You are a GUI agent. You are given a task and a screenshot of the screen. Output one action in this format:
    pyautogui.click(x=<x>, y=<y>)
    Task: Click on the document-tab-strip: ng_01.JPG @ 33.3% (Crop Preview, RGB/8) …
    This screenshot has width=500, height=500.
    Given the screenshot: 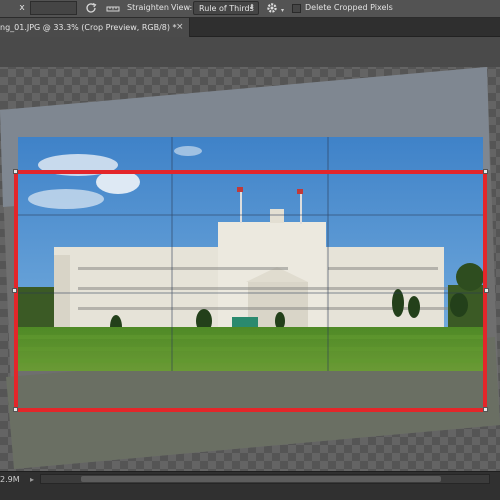 What is the action you would take?
    pyautogui.click(x=250, y=27)
    